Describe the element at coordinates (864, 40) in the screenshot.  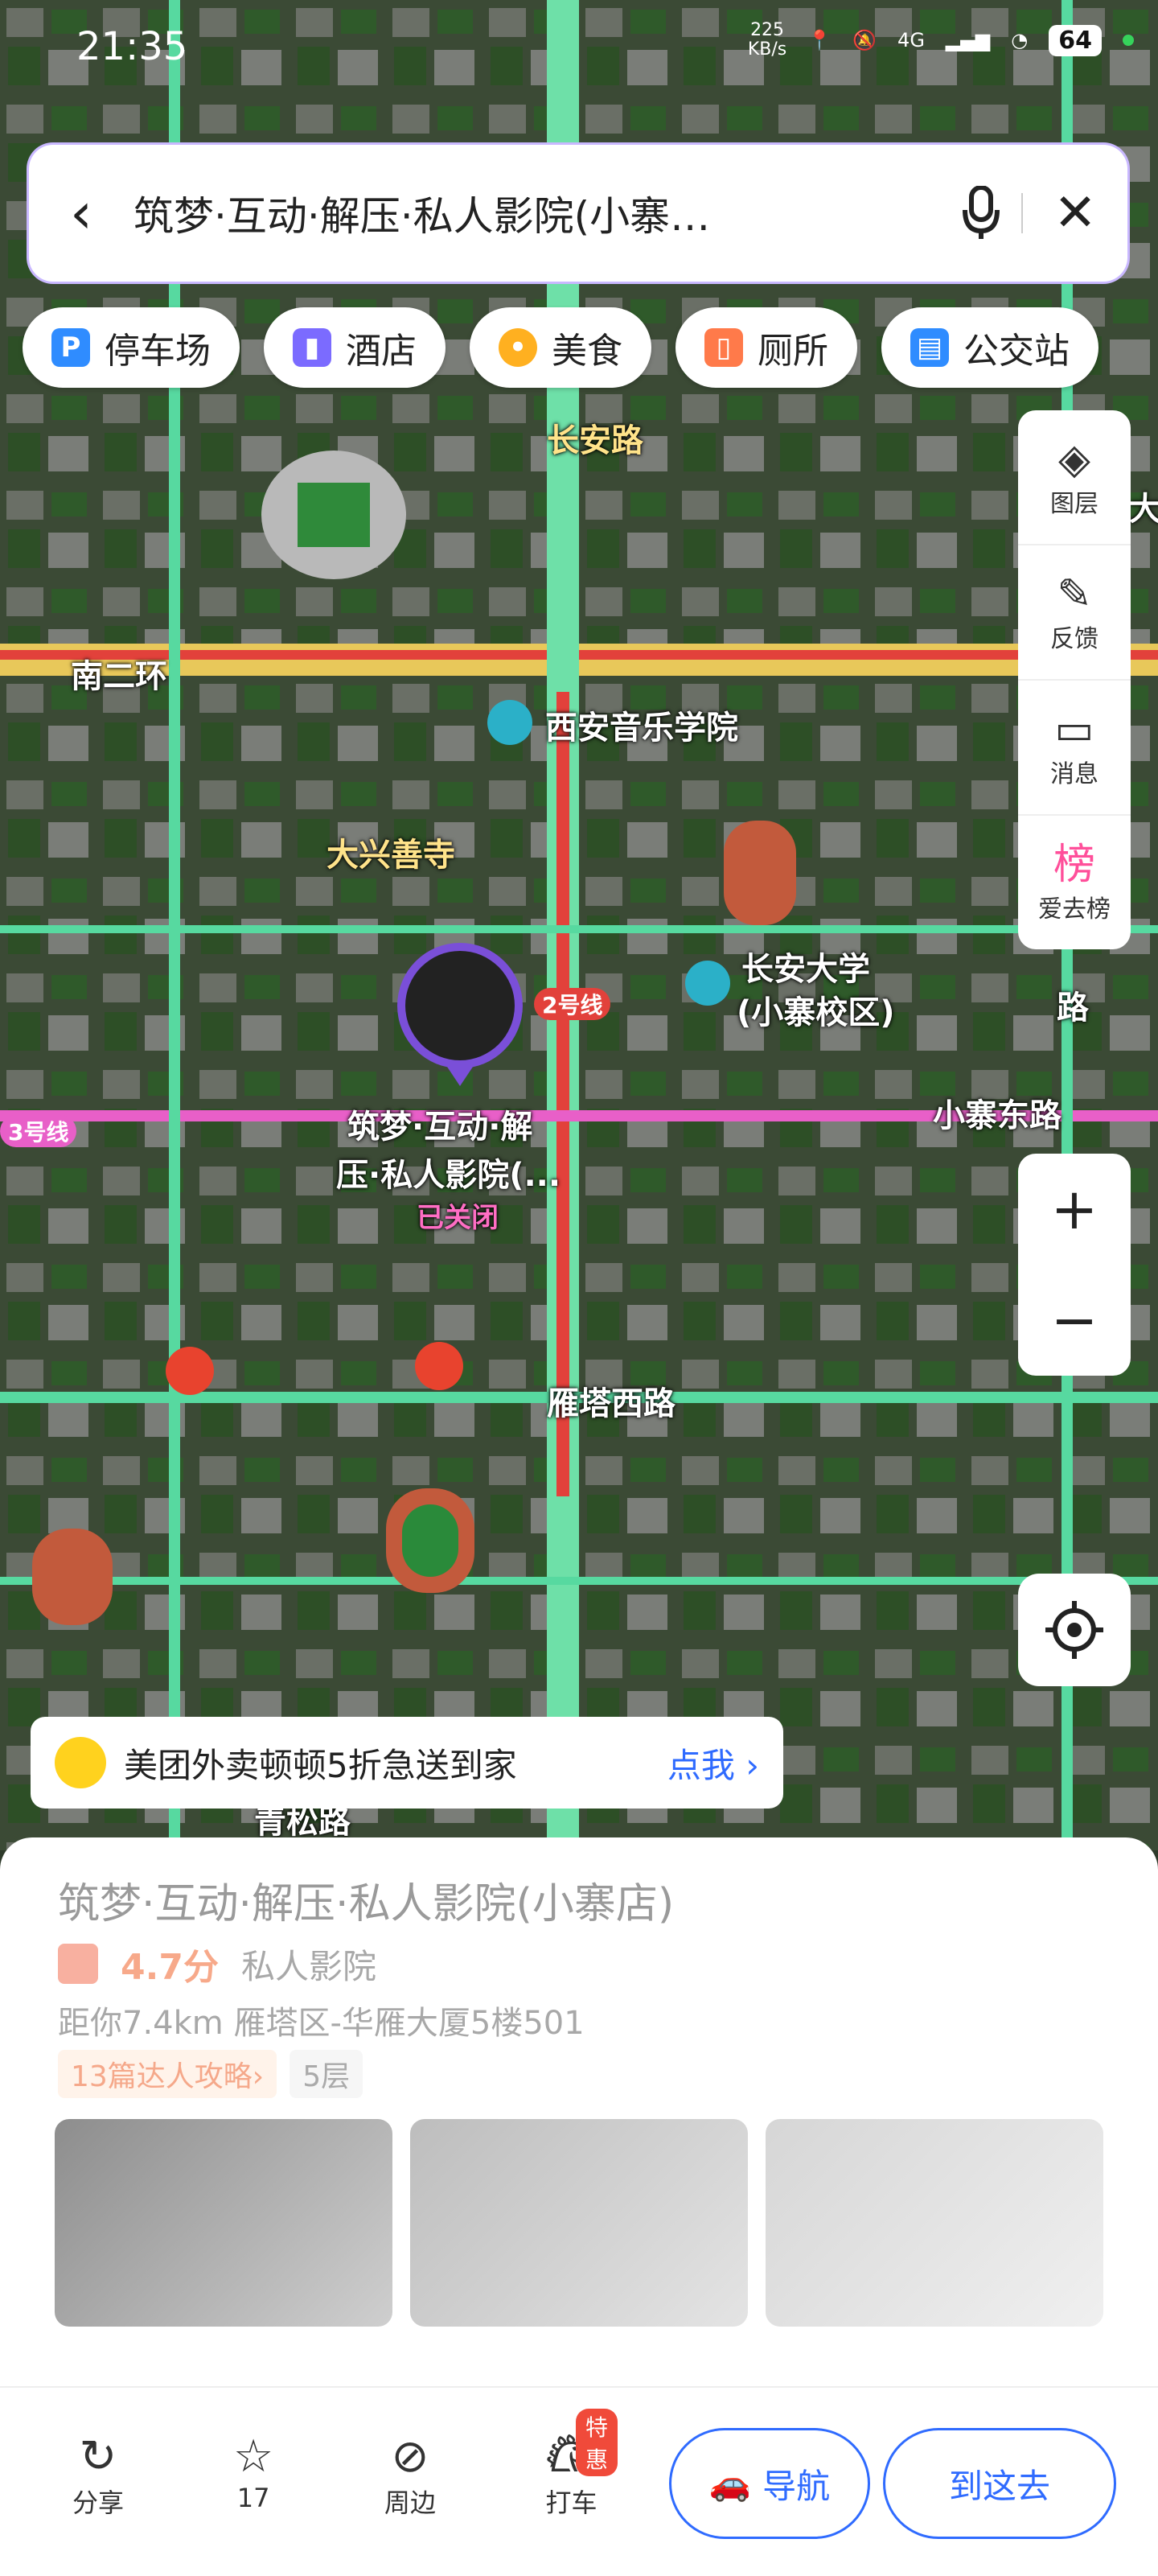
I see `mute-icon: 🔕` at that location.